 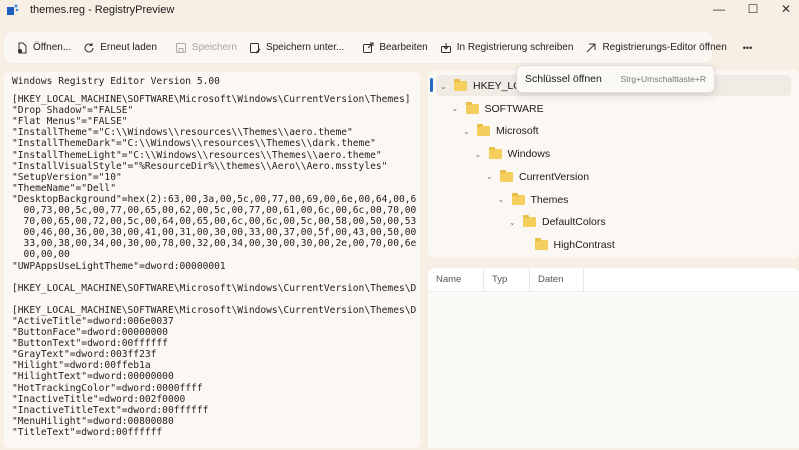 I want to click on close-button: ✕, so click(x=785, y=10).